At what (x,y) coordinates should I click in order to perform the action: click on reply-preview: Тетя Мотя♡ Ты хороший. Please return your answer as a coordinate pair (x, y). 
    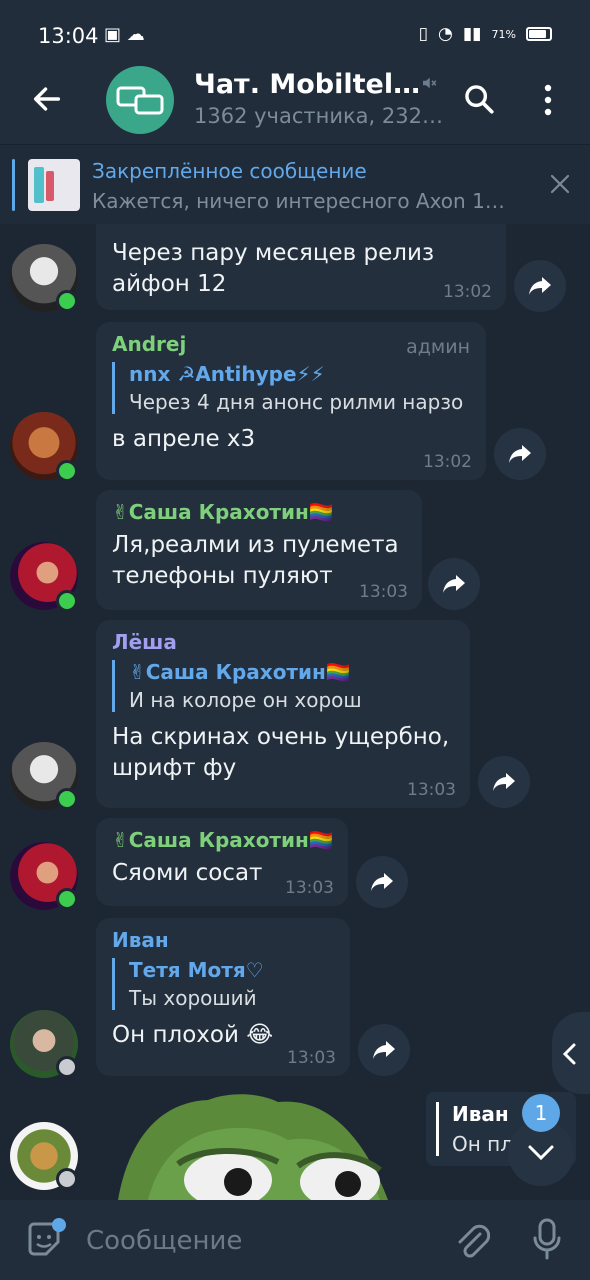
    Looking at the image, I should click on (223, 984).